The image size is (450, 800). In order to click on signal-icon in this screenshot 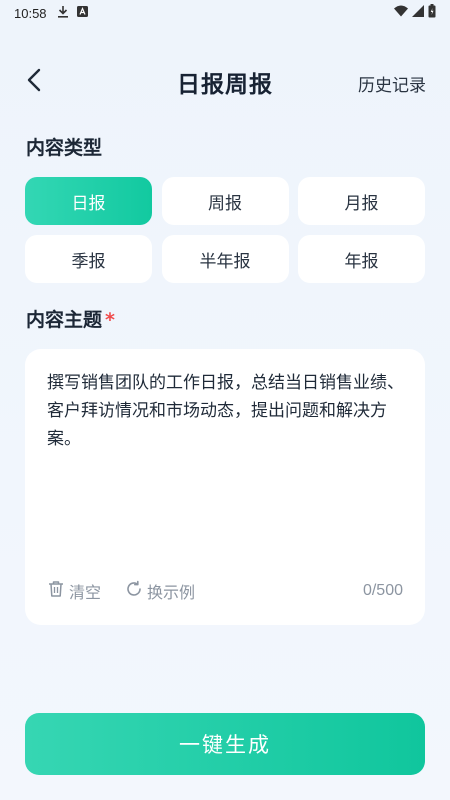, I will do `click(418, 13)`.